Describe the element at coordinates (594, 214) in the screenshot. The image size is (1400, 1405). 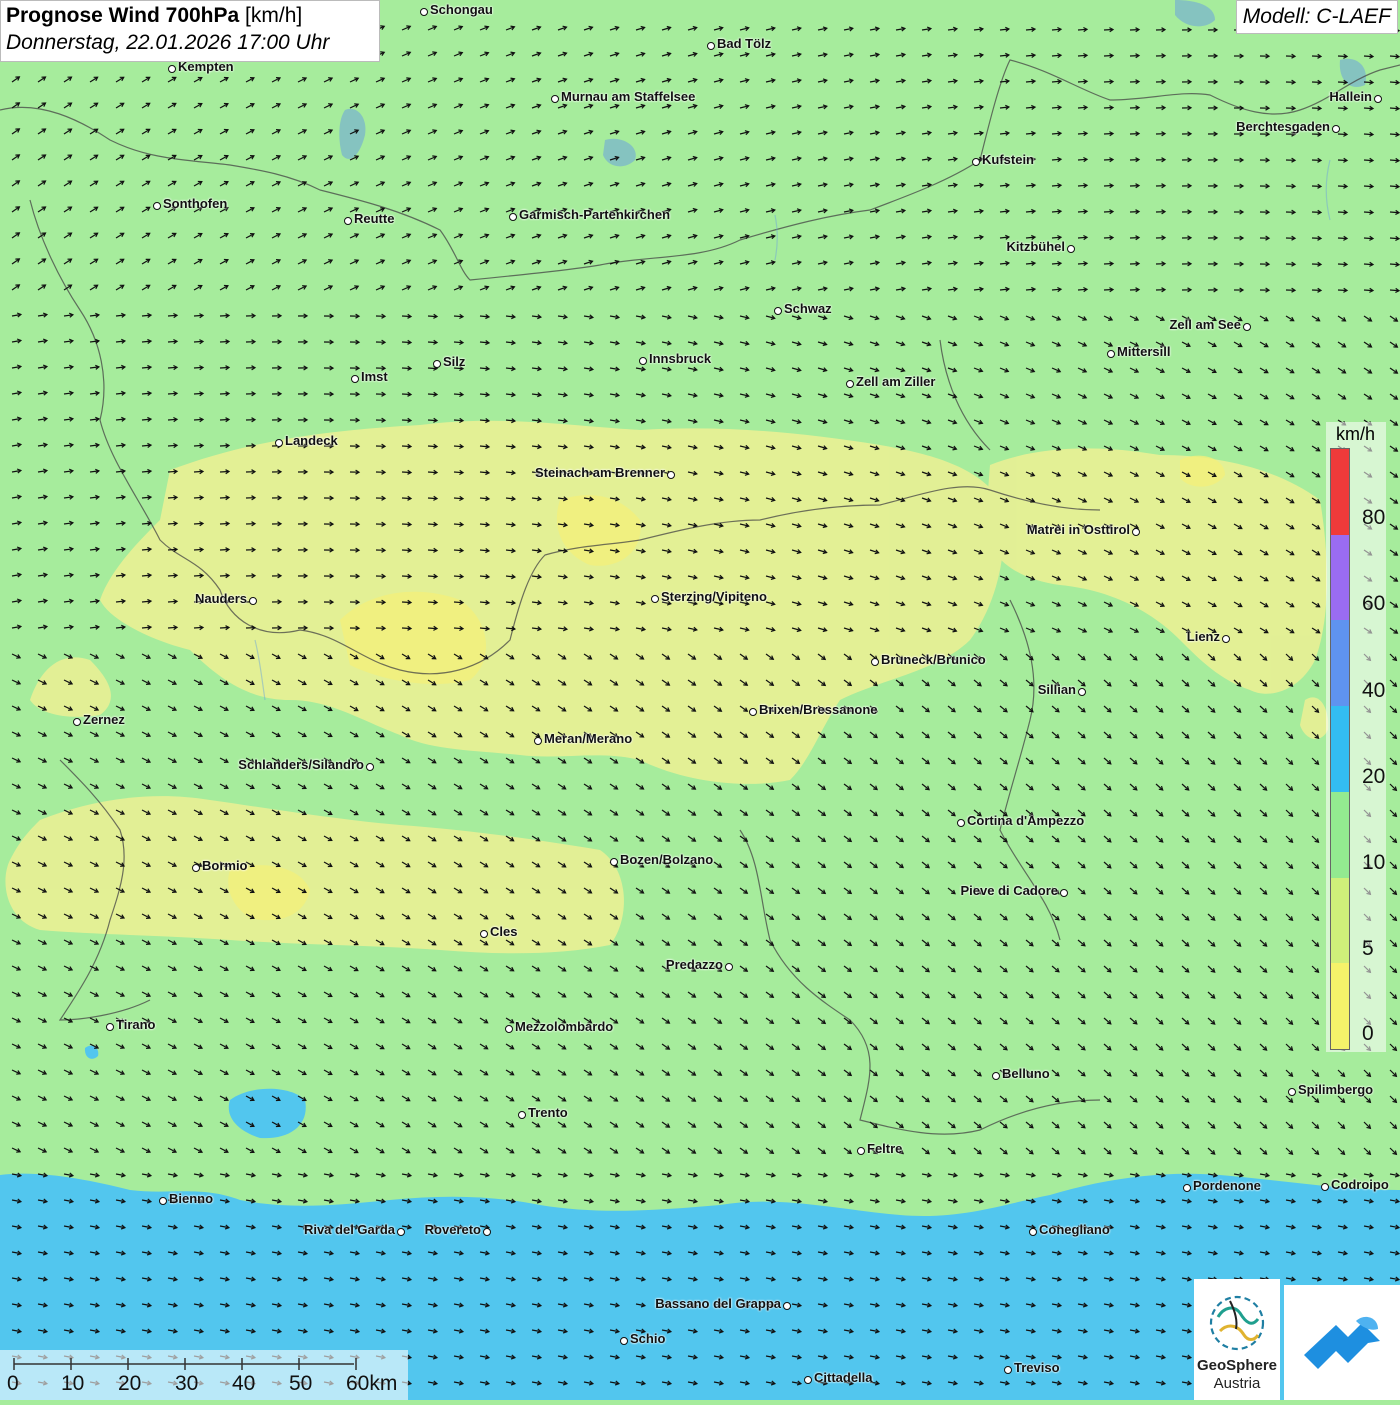
I see `city-label: Garmisch-Partenkirchen` at that location.